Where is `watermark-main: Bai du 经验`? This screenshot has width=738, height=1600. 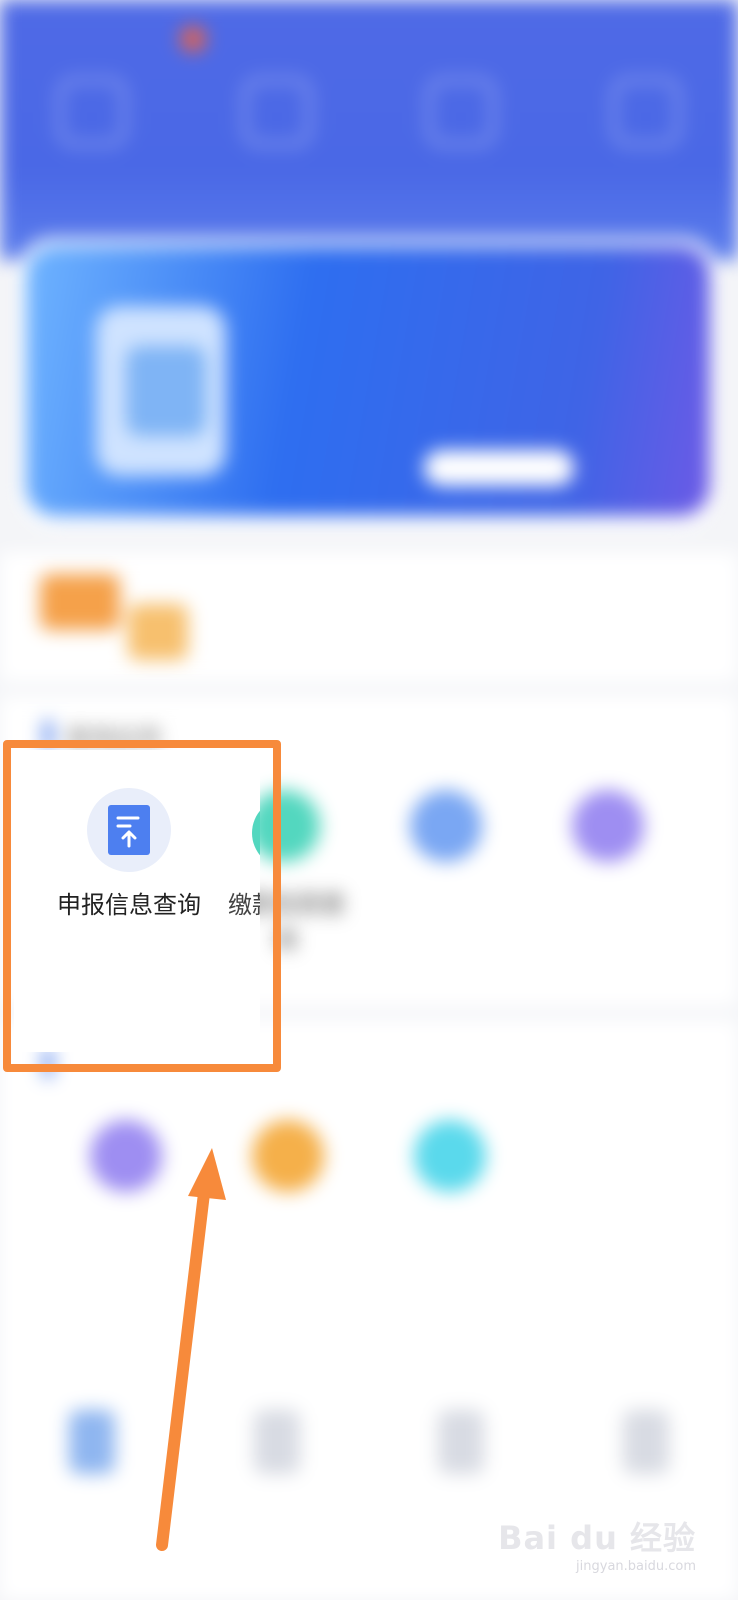
watermark-main: Bai du 经验 is located at coordinates (597, 1538).